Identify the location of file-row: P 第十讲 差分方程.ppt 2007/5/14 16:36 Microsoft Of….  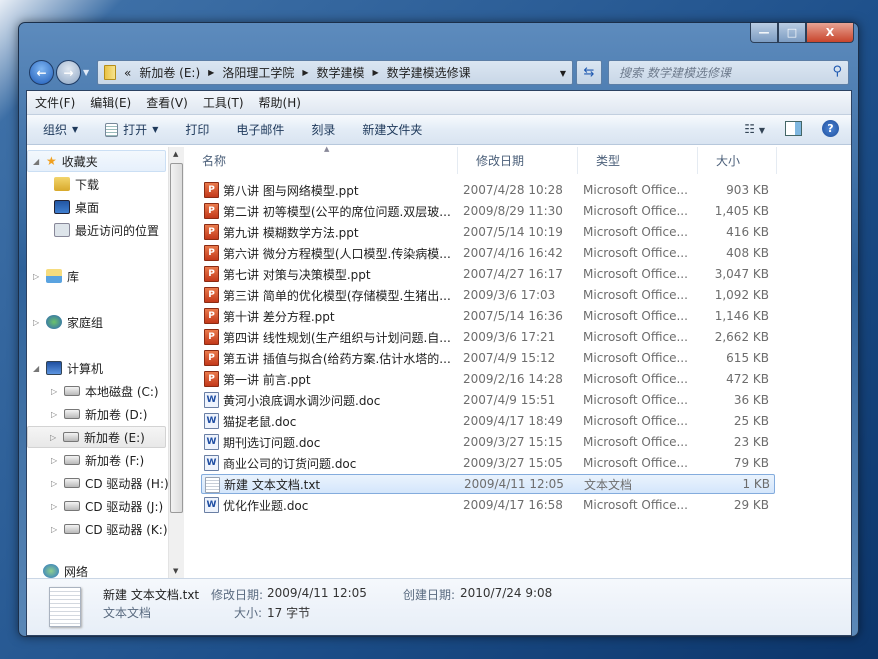
(488, 316).